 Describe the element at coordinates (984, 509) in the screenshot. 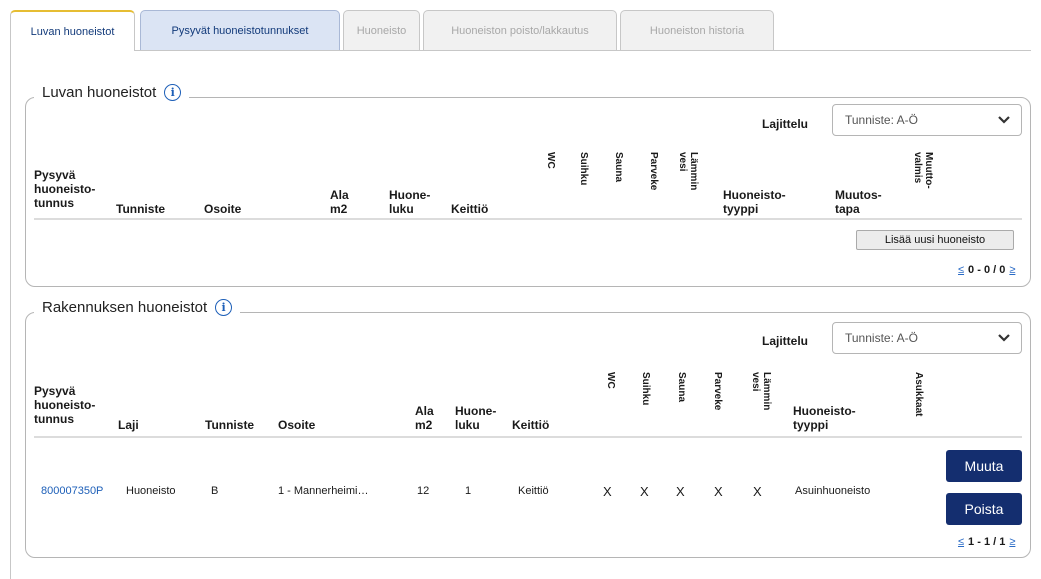

I see `delete-button: Poista` at that location.